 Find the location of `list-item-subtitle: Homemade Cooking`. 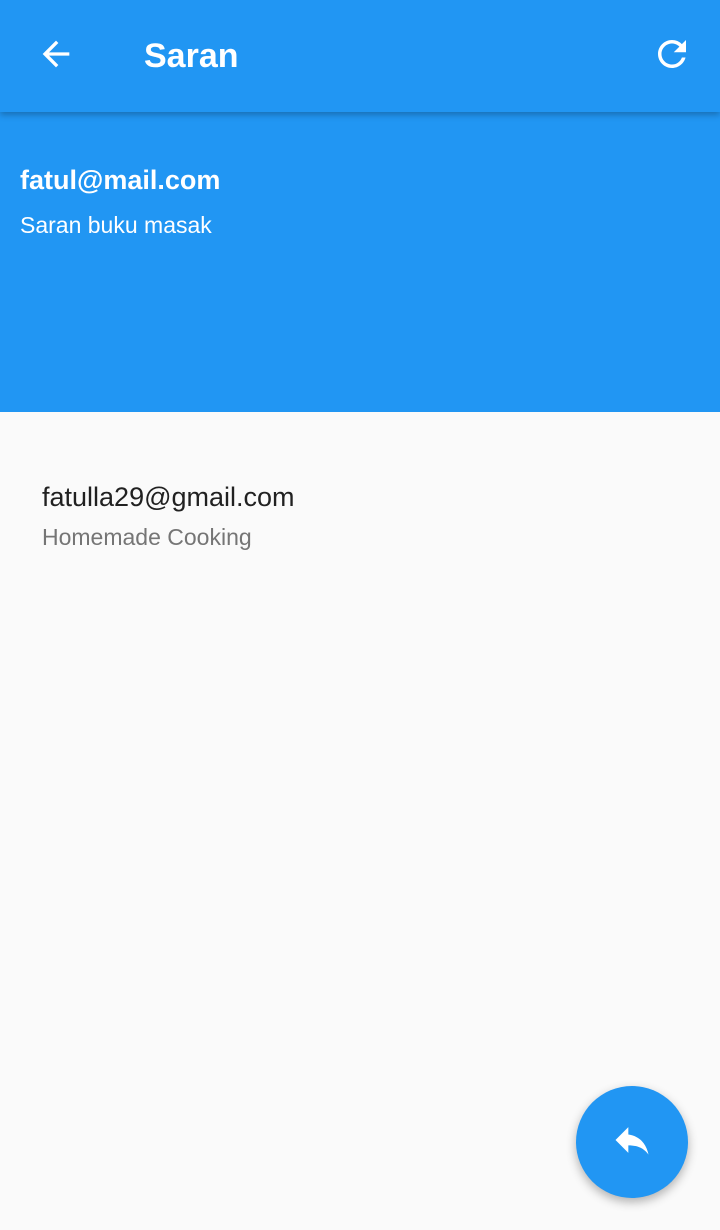

list-item-subtitle: Homemade Cooking is located at coordinates (147, 537).